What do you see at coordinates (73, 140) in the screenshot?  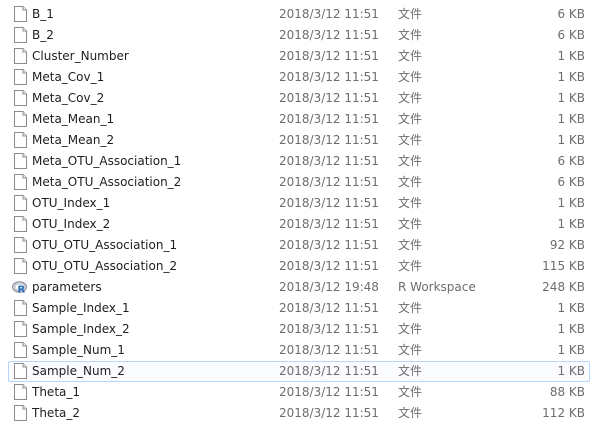 I see `file-name: Meta_Mean_2` at bounding box center [73, 140].